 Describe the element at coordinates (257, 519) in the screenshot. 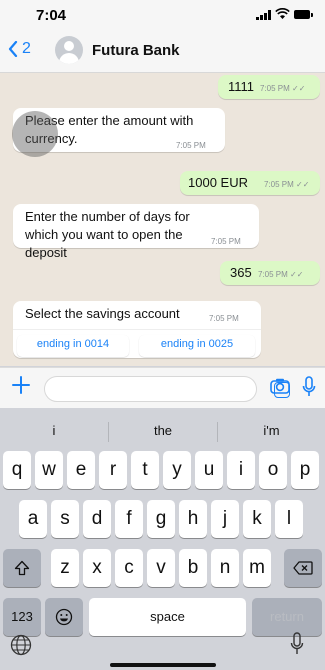

I see `key-k: k` at that location.